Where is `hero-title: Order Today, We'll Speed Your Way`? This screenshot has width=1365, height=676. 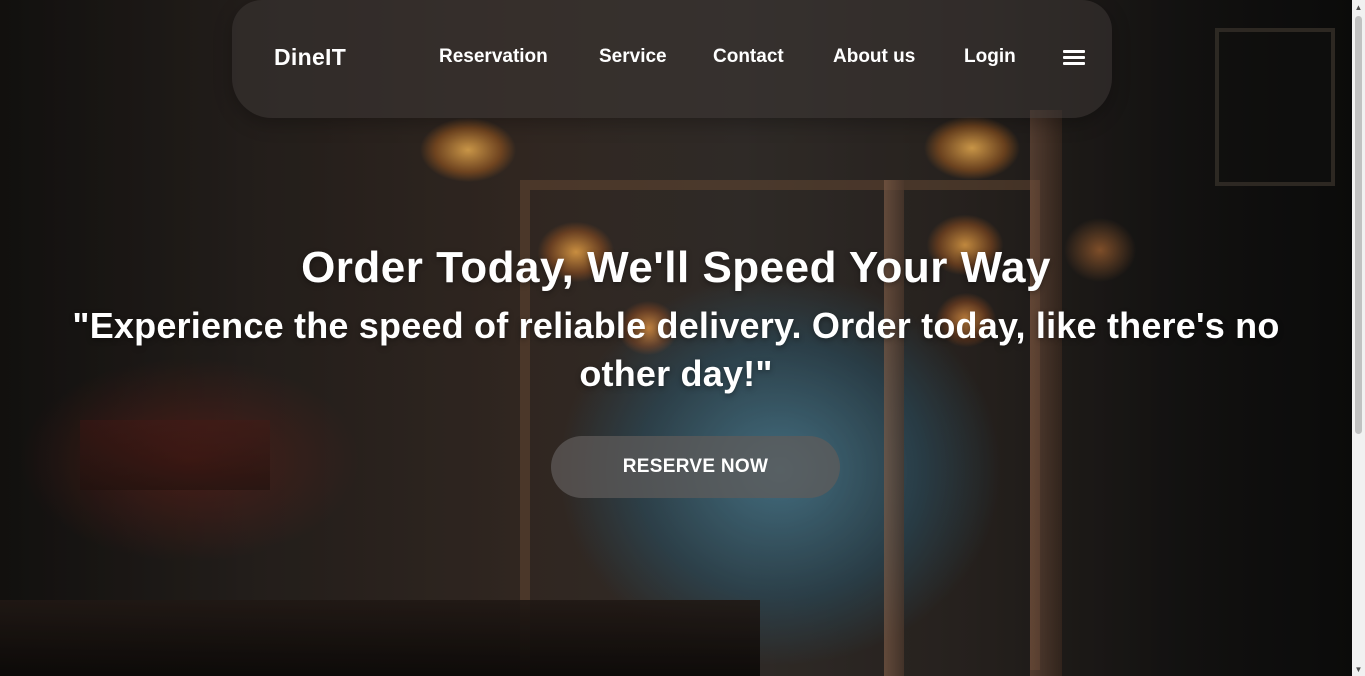
hero-title: Order Today, We'll Speed Your Way is located at coordinates (676, 267).